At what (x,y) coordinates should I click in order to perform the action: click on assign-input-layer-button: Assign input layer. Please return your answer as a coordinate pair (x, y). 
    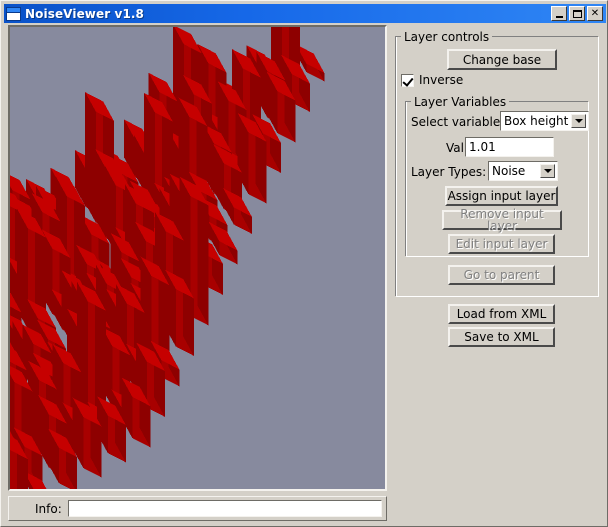
    Looking at the image, I should click on (501, 196).